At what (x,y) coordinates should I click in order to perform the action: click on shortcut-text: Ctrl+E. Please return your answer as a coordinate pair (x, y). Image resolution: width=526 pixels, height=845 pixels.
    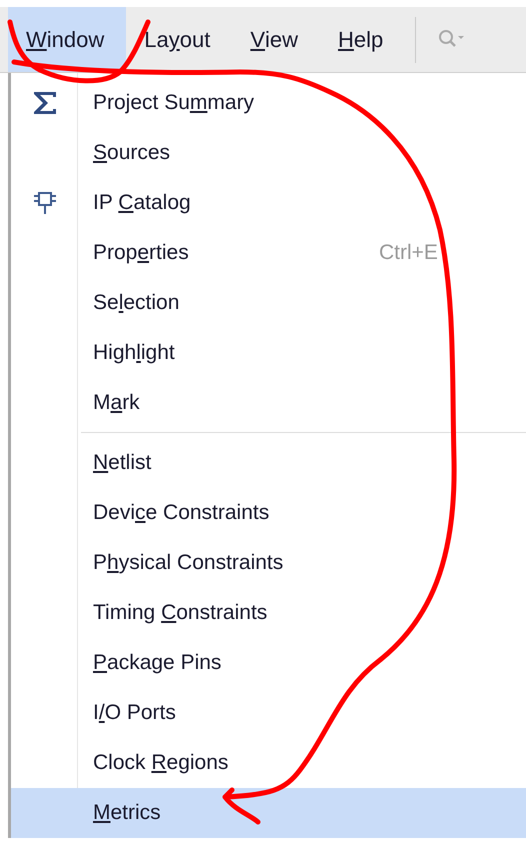
    Looking at the image, I should click on (408, 253).